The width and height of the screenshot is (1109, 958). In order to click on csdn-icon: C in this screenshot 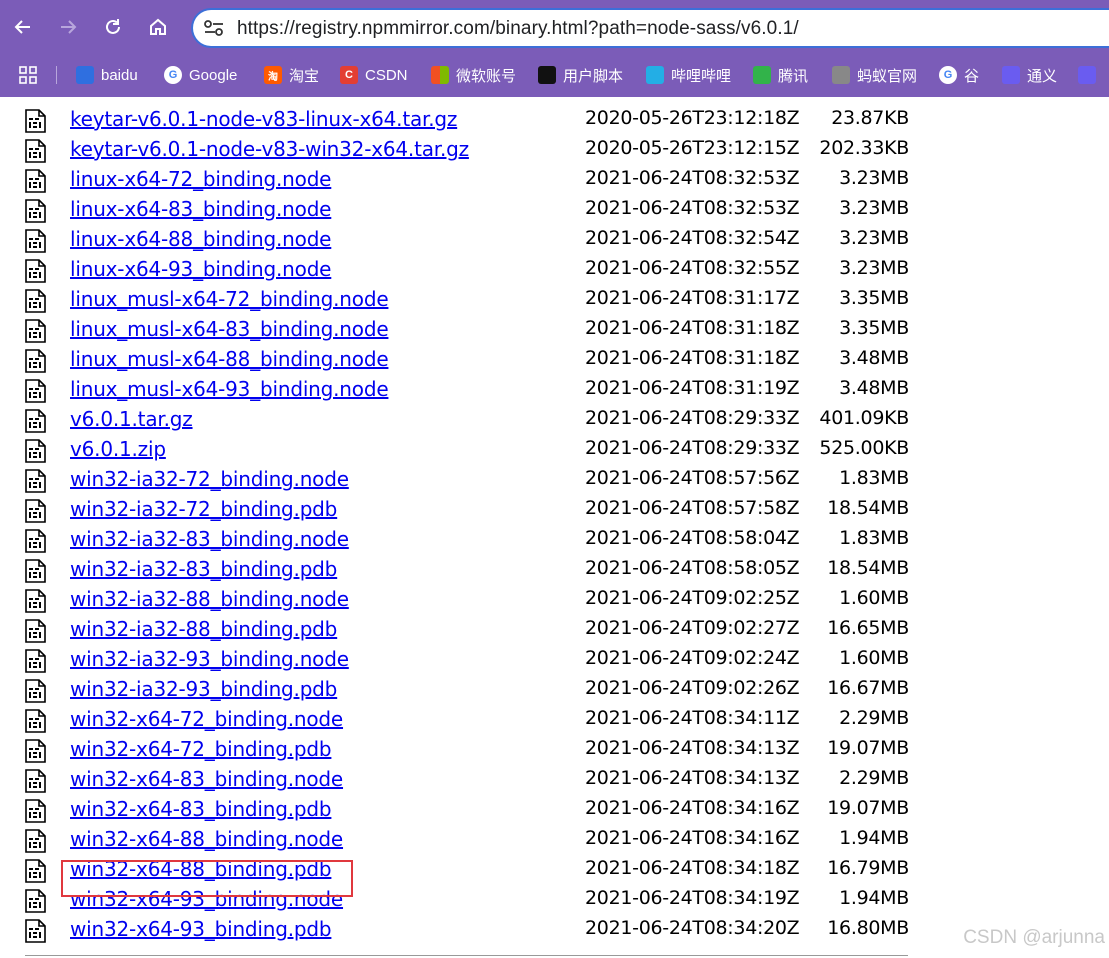, I will do `click(349, 75)`.